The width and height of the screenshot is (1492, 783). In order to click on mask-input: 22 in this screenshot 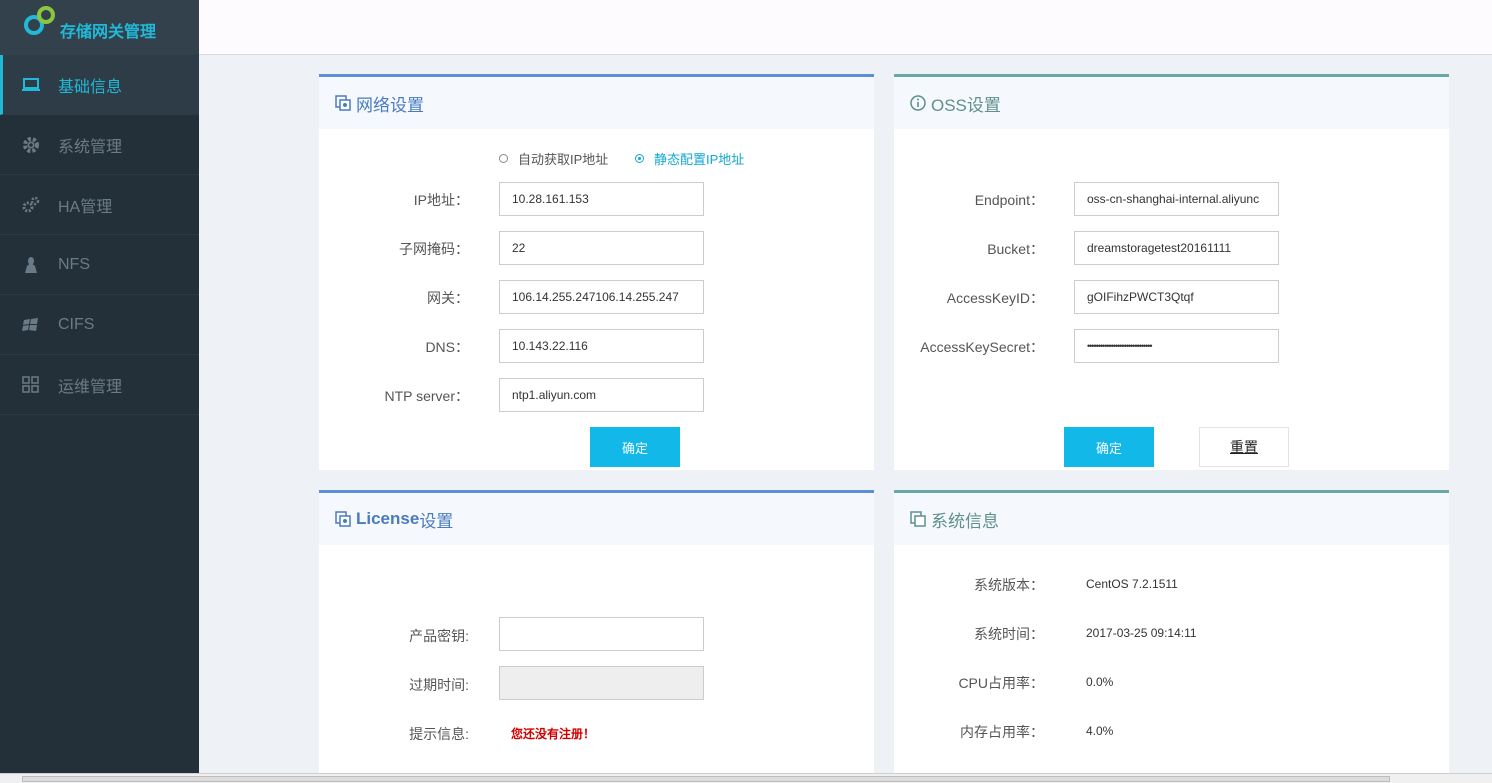, I will do `click(601, 248)`.